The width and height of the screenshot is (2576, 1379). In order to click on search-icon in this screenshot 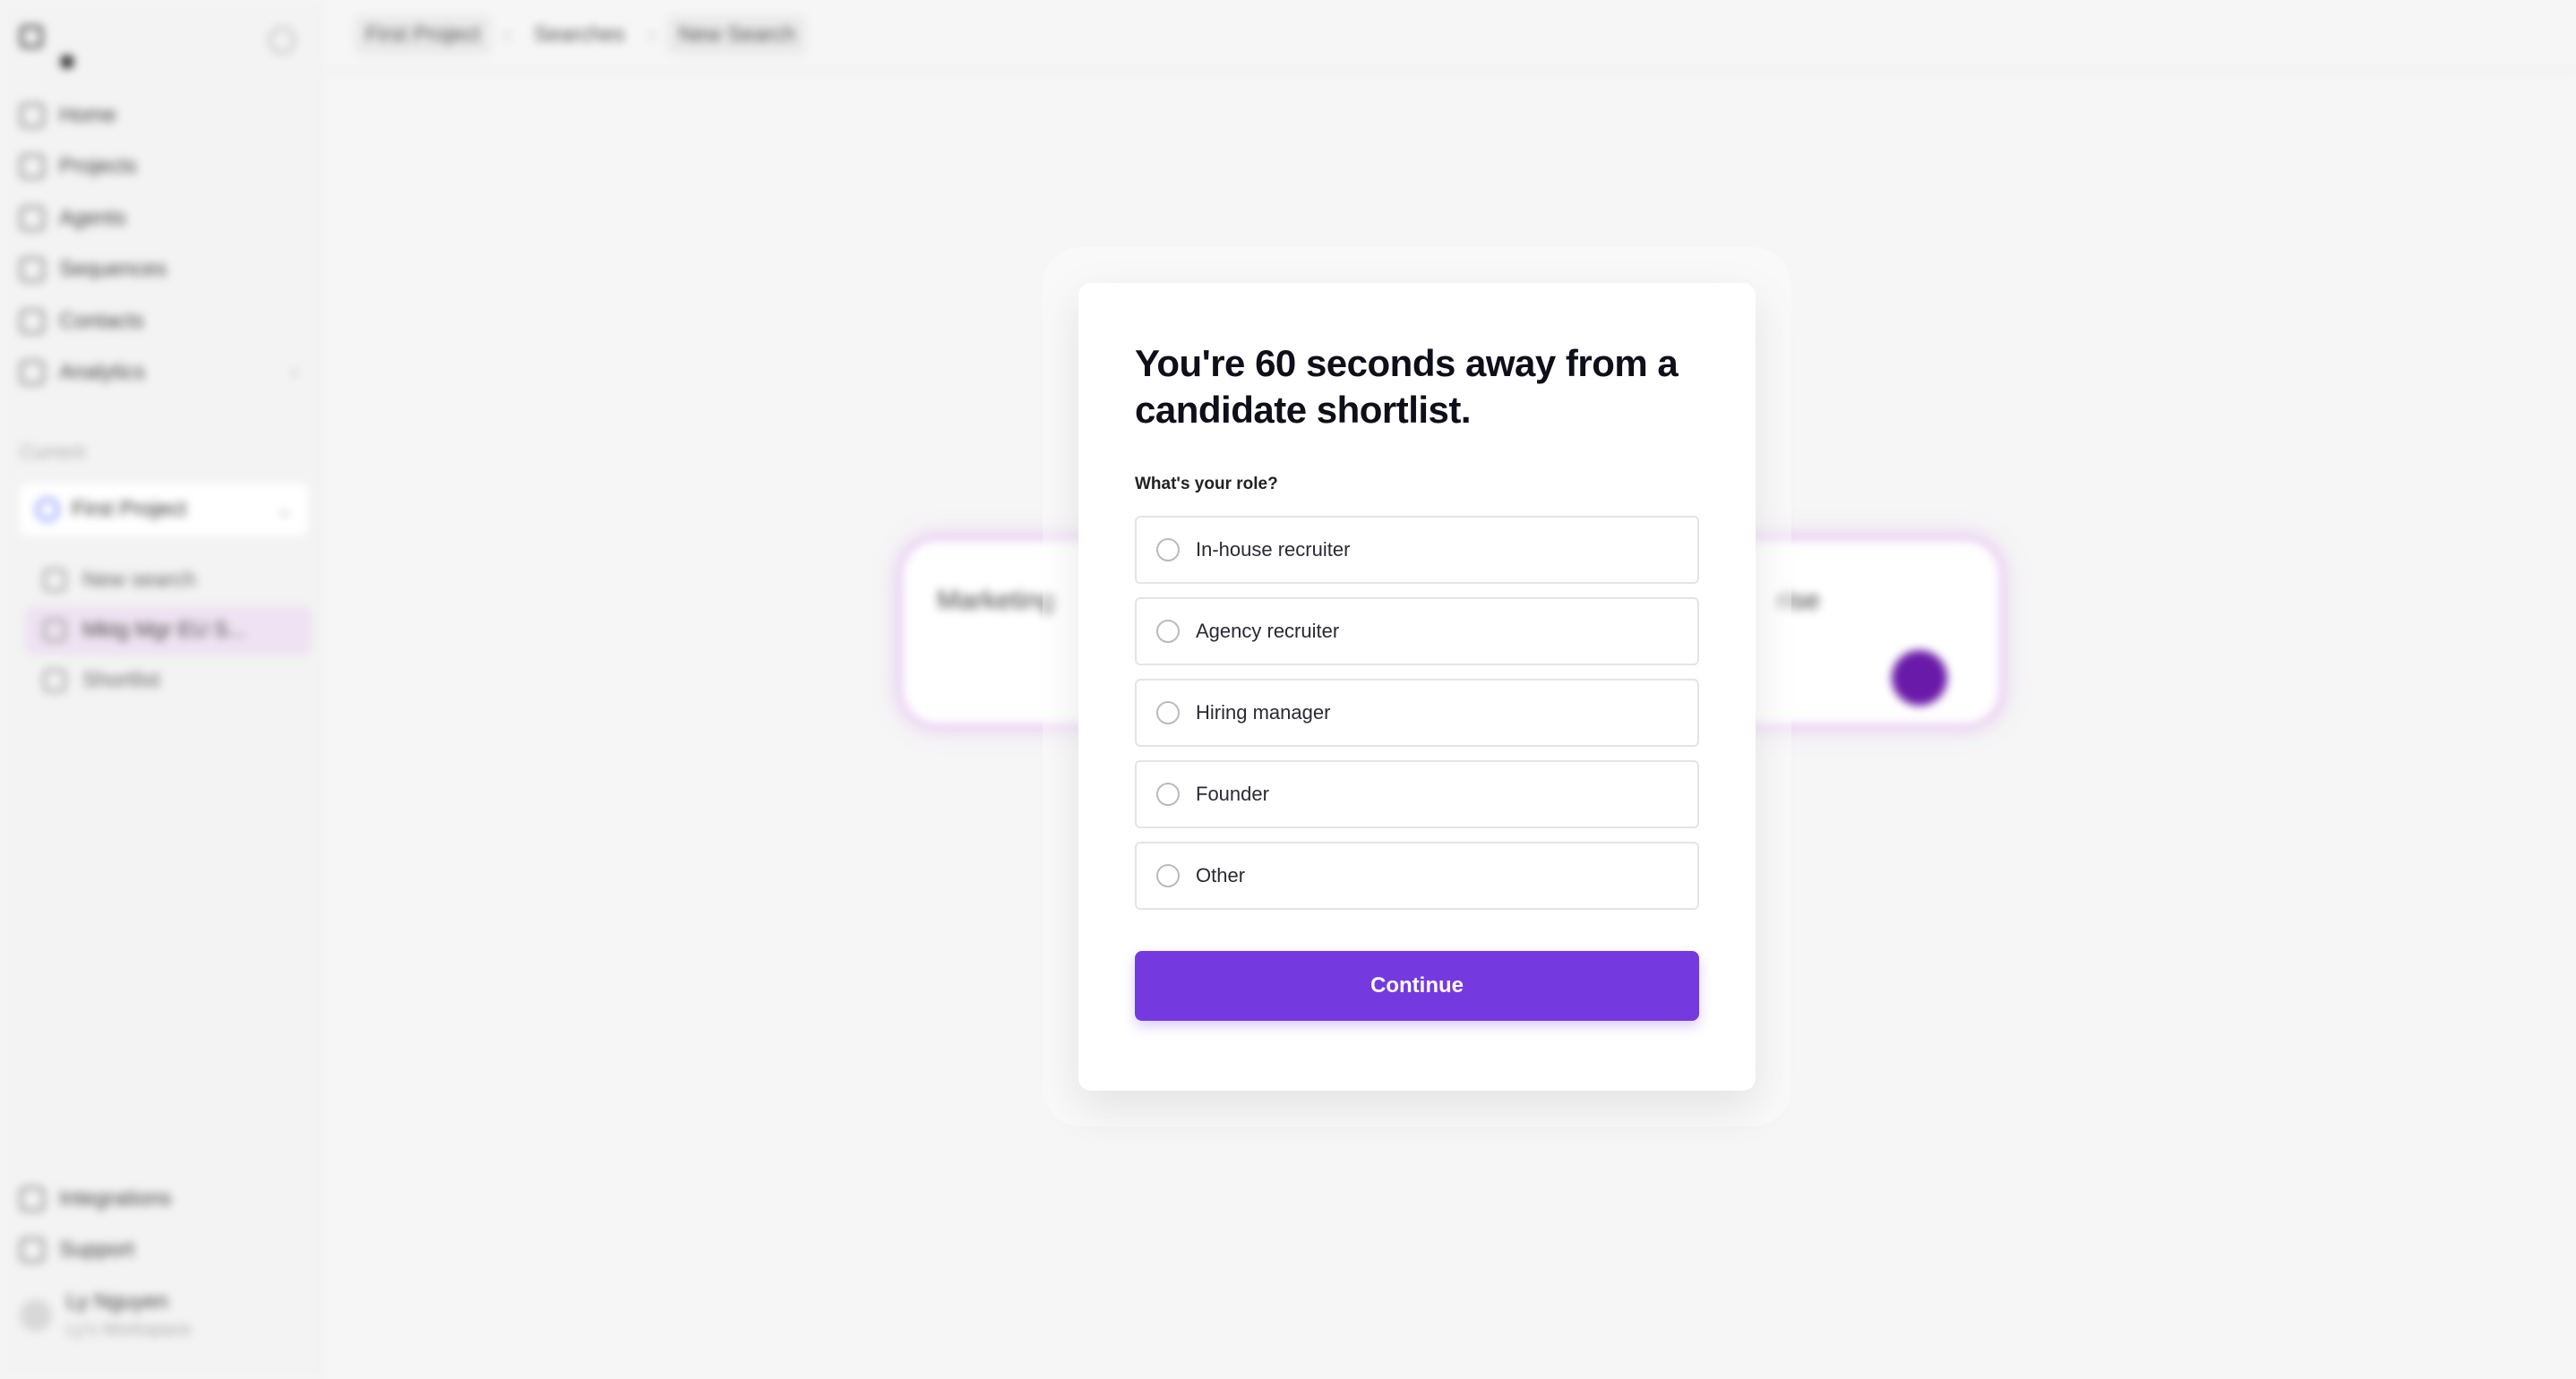, I will do `click(54, 631)`.